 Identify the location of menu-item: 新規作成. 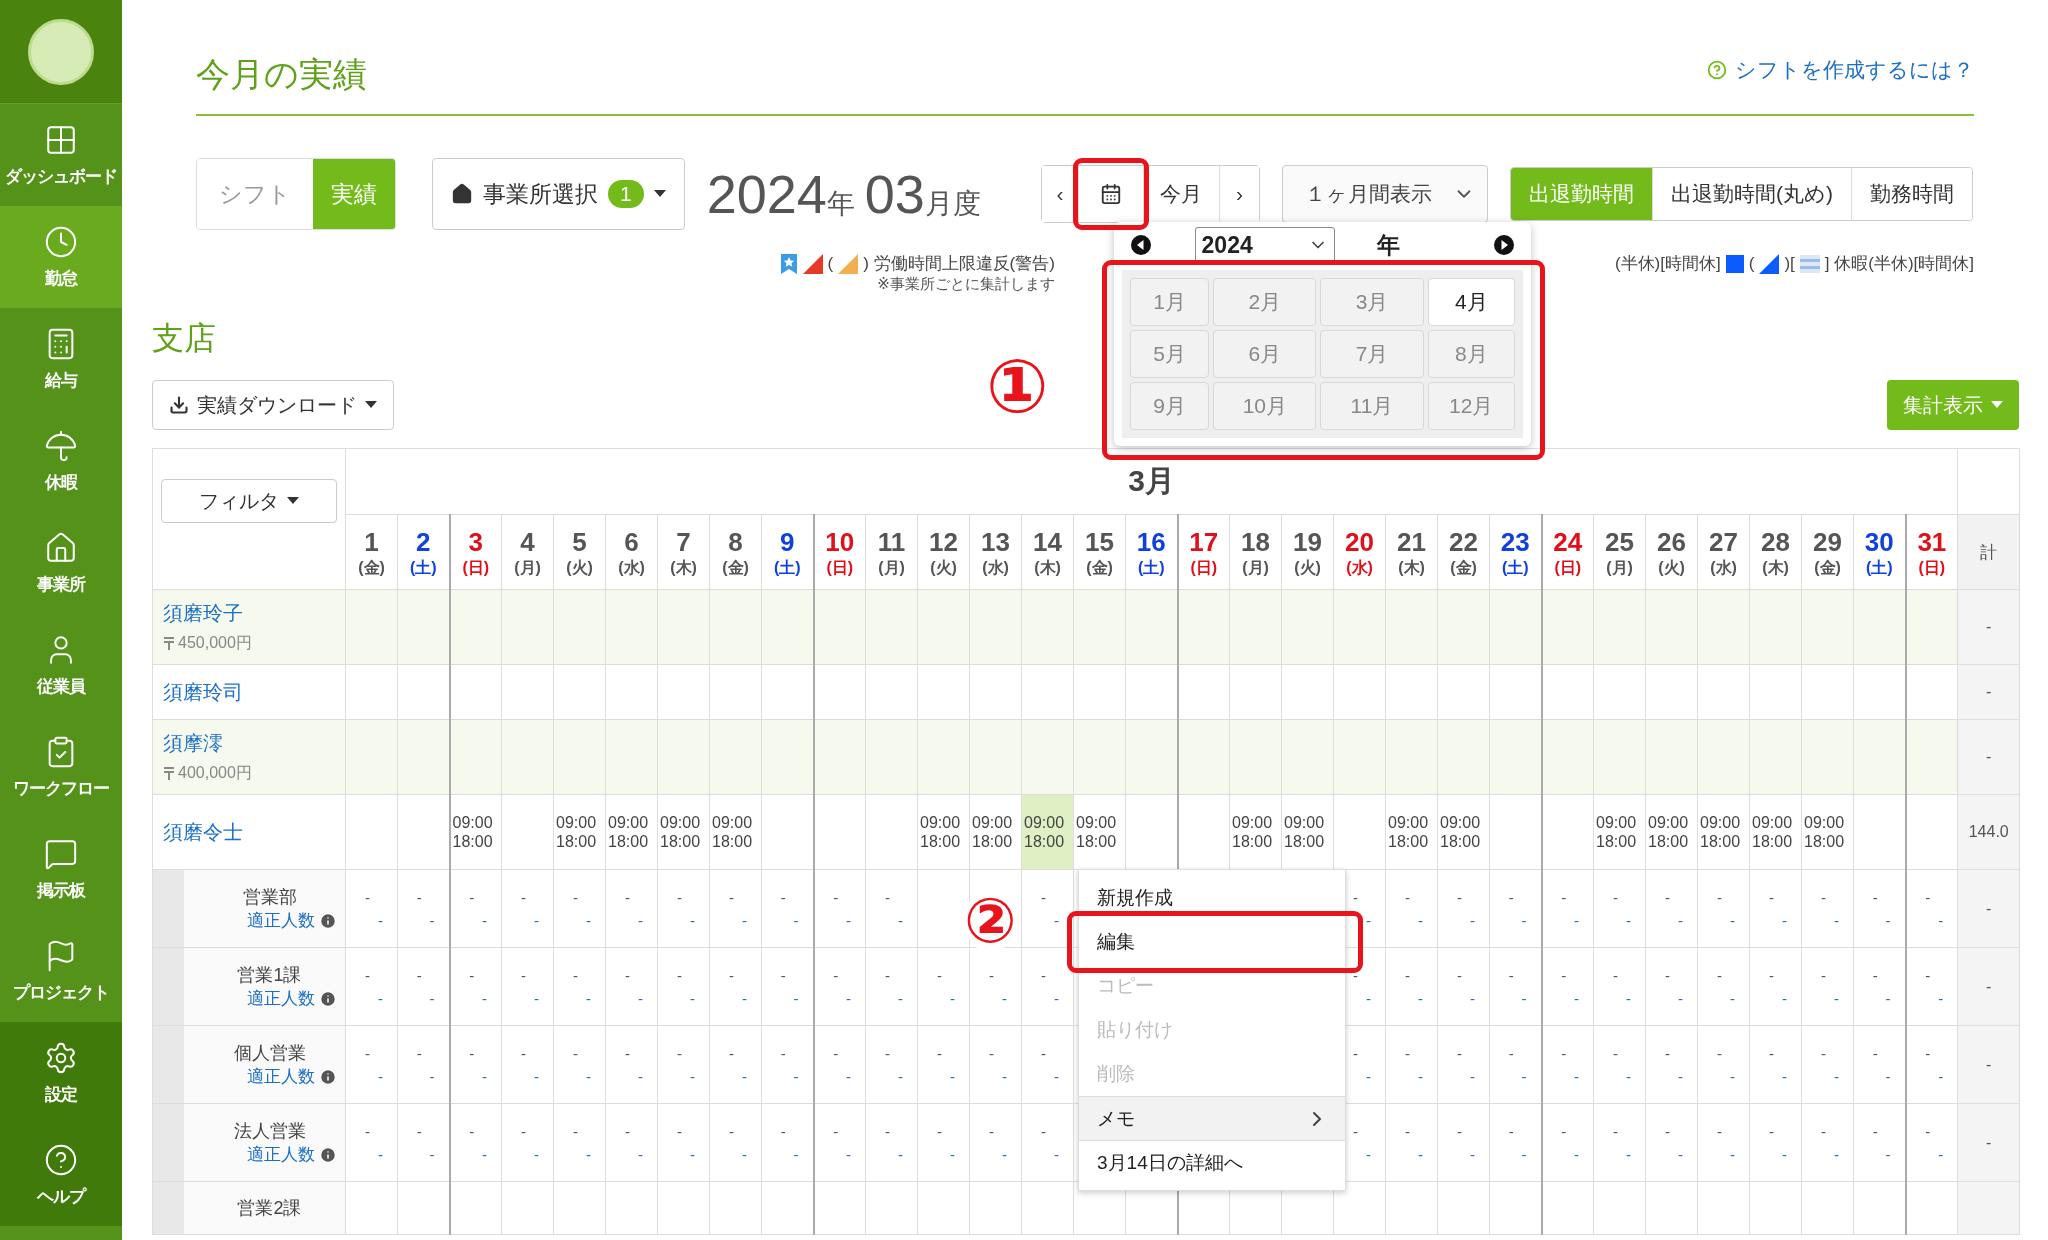
(1212, 898).